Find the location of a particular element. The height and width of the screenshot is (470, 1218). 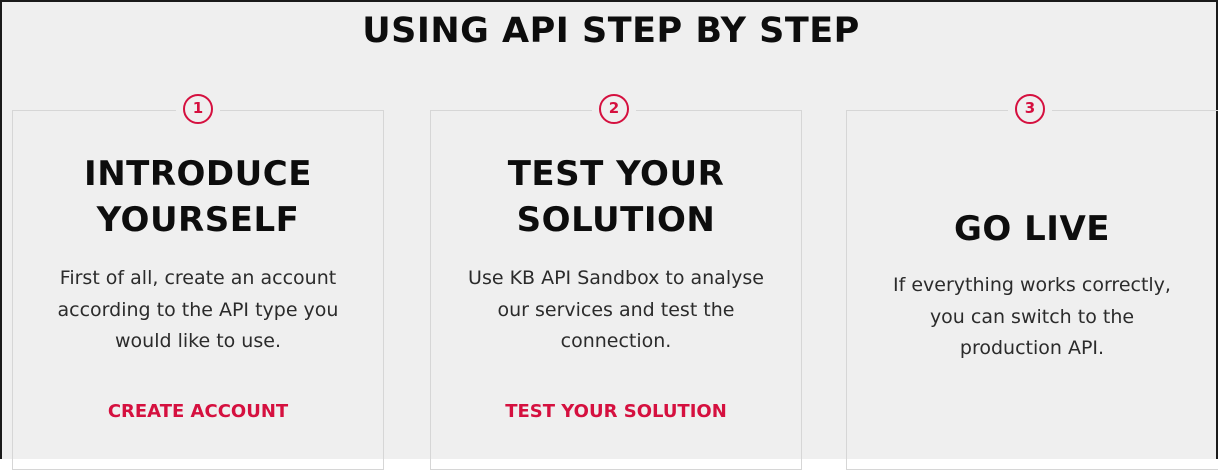

test-your-solution-link: TEST YOUR SOLUTION is located at coordinates (616, 412).